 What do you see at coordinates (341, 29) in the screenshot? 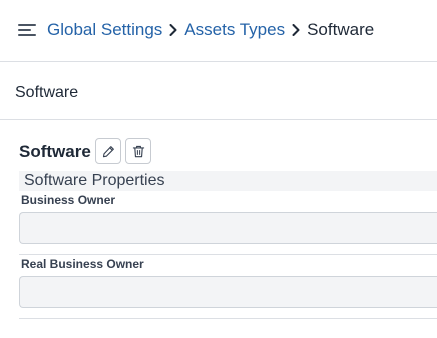
I see `breadcrumb-current: Software` at bounding box center [341, 29].